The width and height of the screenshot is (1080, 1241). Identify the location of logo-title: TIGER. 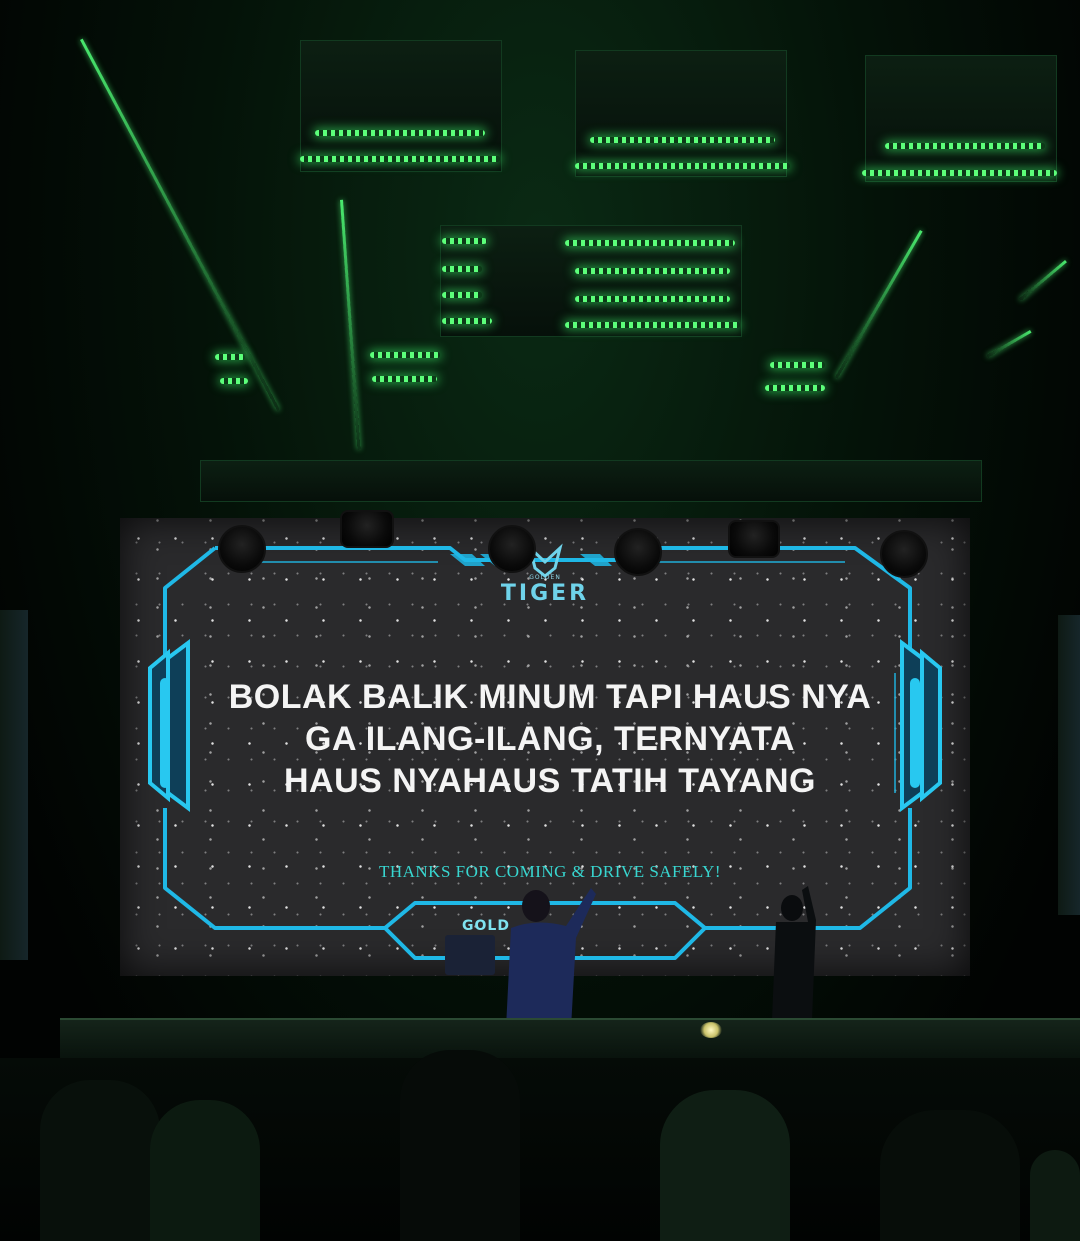
(545, 593).